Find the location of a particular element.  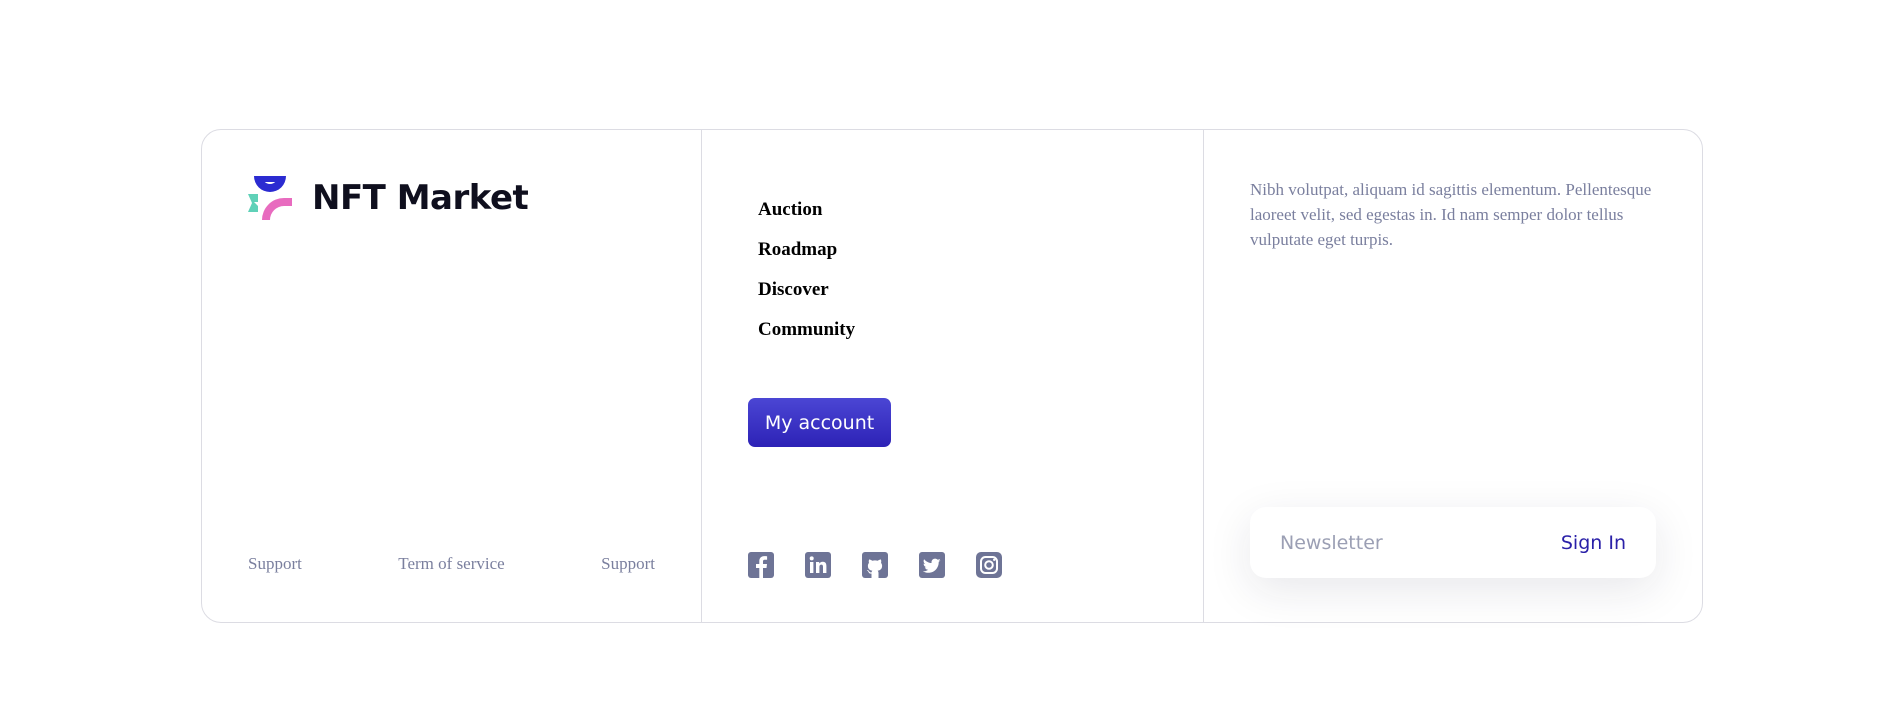

facebook-icon is located at coordinates (761, 565).